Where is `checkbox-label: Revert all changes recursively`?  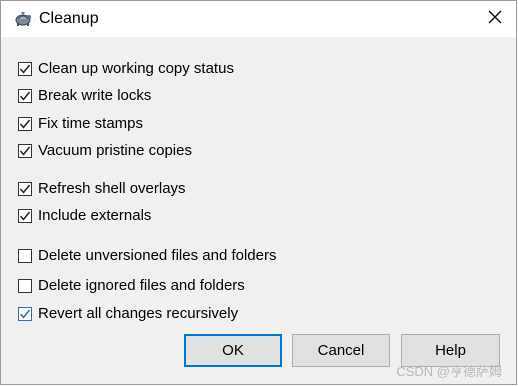
checkbox-label: Revert all changes recursively is located at coordinates (138, 313).